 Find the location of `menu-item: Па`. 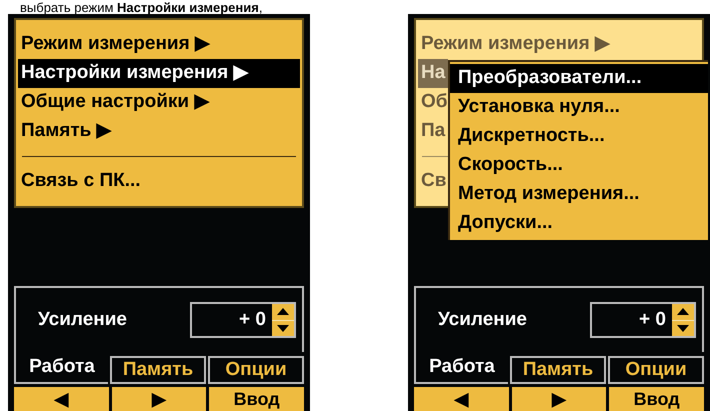

menu-item: Па is located at coordinates (433, 131).